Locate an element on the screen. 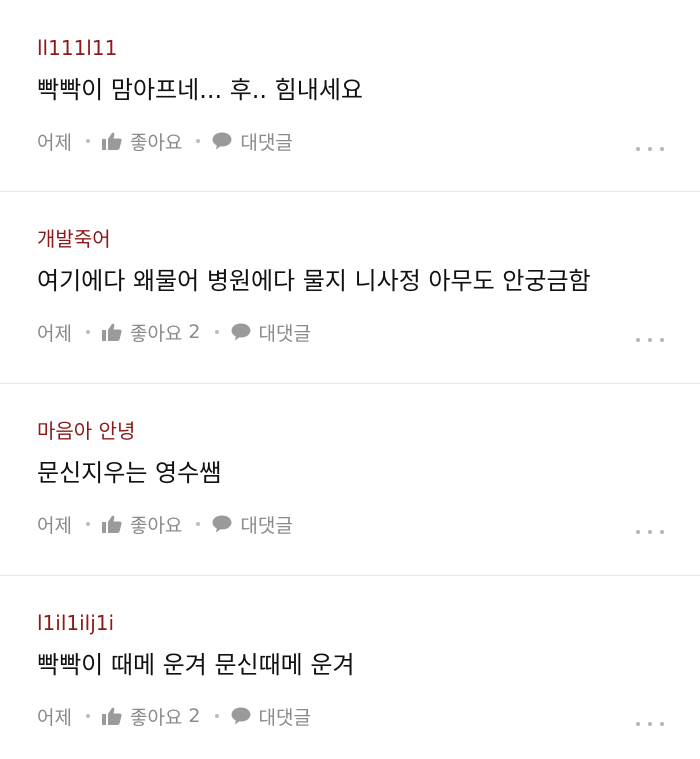 This screenshot has width=700, height=759. comment-text: 문신지우는 영수쌤 is located at coordinates (129, 473).